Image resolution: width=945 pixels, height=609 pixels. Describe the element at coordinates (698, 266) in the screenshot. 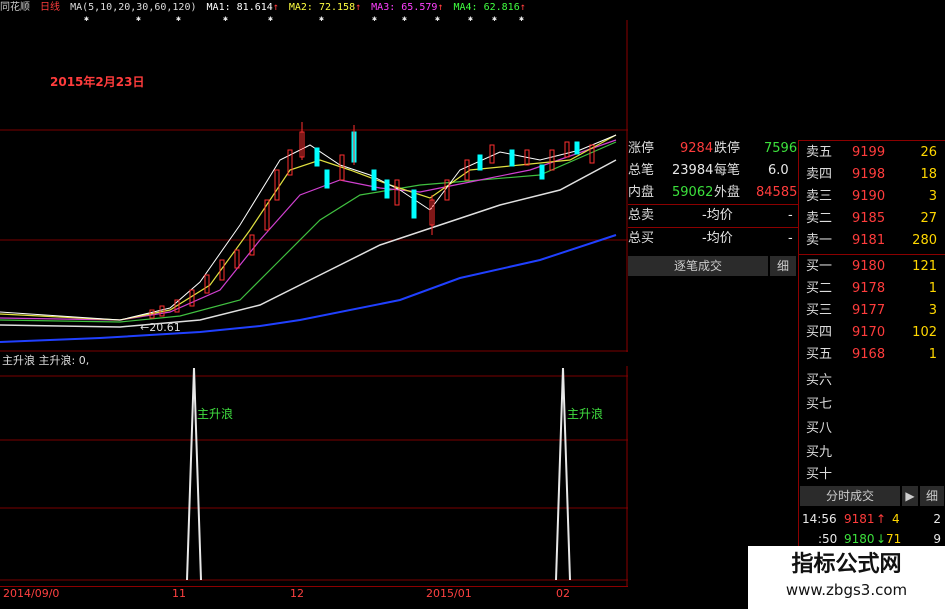

I see `zhubi-button: 逐笔成交` at that location.